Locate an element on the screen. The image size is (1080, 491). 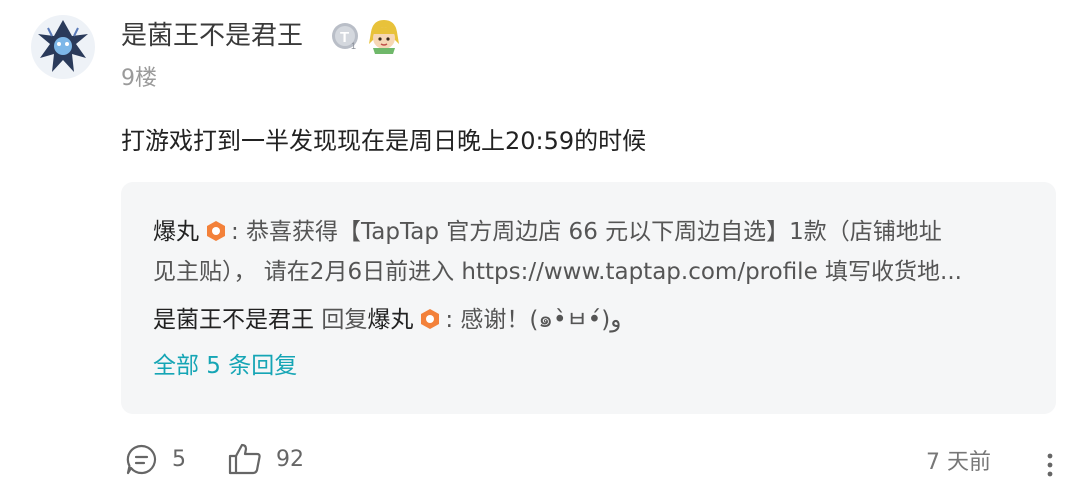
comment-icon is located at coordinates (141, 459).